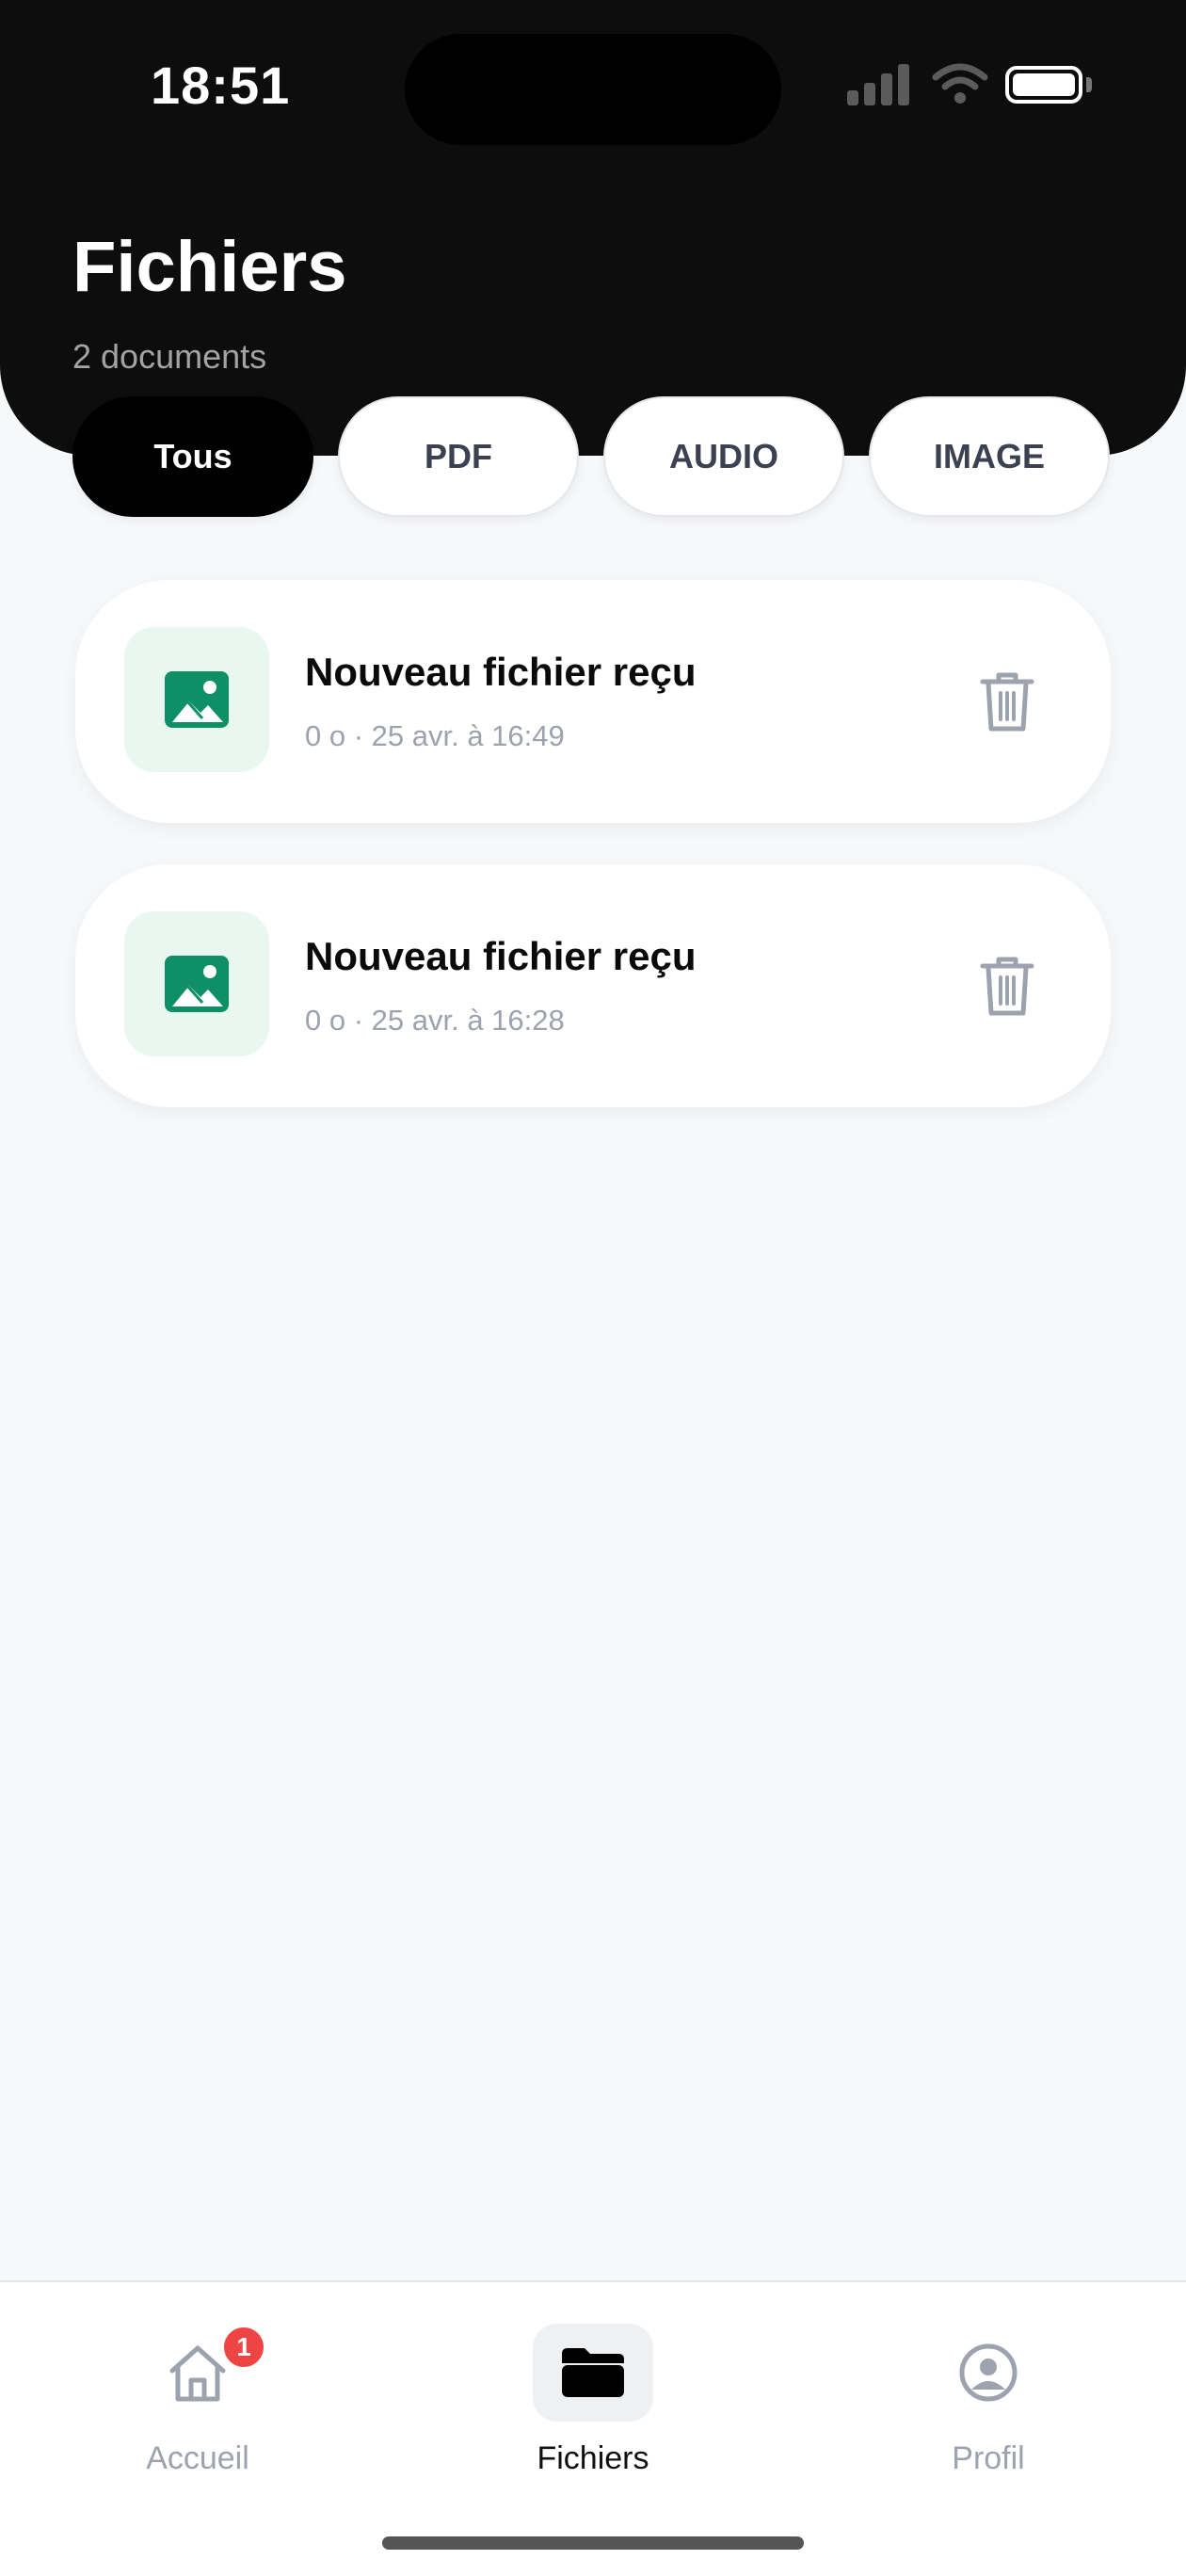  I want to click on nav-item-accueil: 1 Accueil, so click(198, 2418).